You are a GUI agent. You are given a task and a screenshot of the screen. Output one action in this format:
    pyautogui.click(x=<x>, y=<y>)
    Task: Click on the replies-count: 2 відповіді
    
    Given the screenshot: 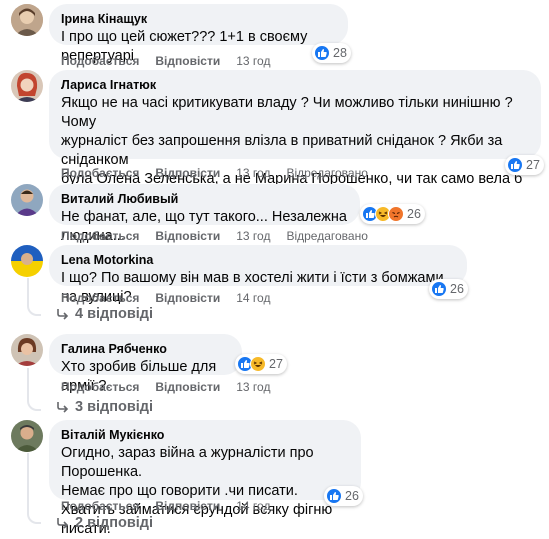 What is the action you would take?
    pyautogui.click(x=114, y=523)
    